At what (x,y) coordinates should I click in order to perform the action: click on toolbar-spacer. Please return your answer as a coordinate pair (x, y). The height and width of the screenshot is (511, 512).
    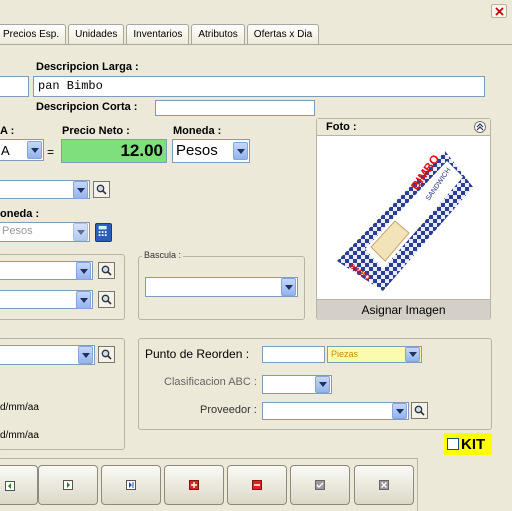
    Looking at the image, I should click on (464, 484).